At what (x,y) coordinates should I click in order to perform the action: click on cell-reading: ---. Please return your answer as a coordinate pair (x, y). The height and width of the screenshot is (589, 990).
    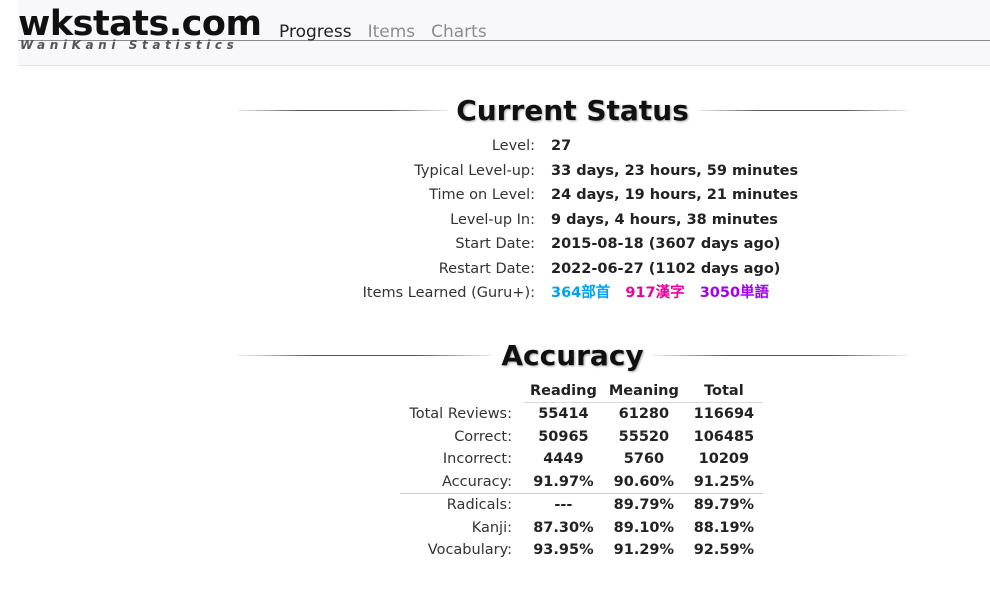
    Looking at the image, I should click on (563, 505).